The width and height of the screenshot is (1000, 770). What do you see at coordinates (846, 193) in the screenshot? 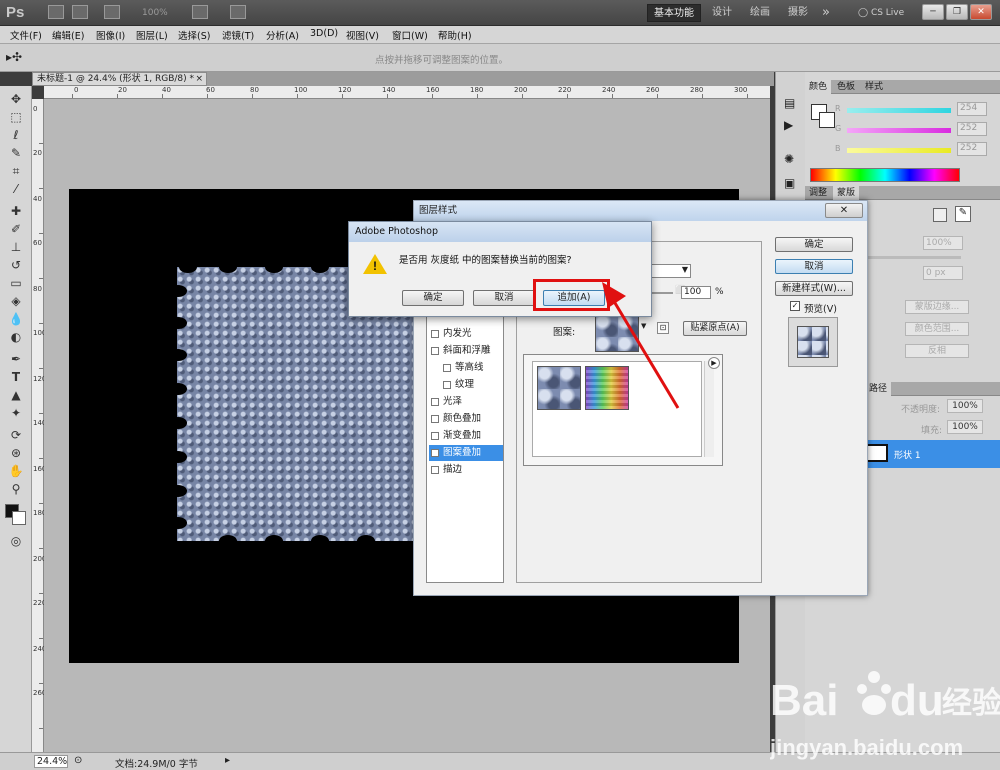
I see `tab-masks: 蒙版` at bounding box center [846, 193].